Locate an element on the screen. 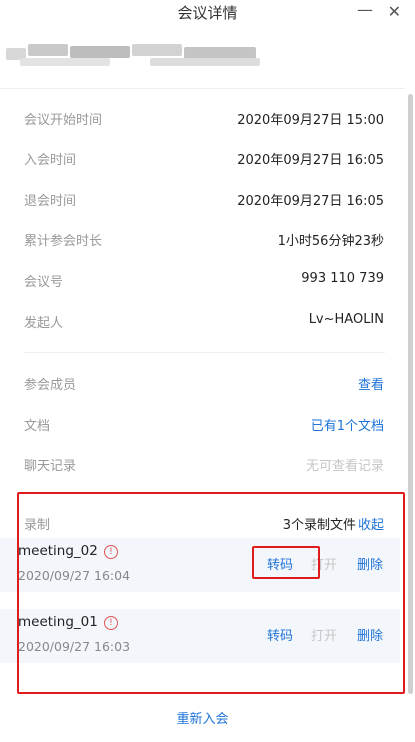 The image size is (415, 742). info-value: 2020年09月27日 15:00 is located at coordinates (310, 120).